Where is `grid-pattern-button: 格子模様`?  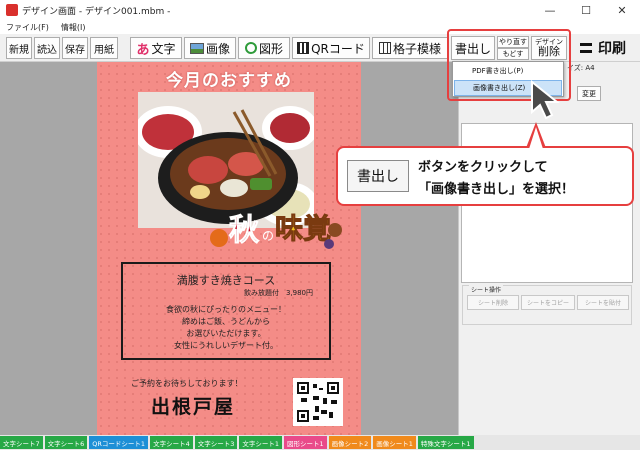
grid-pattern-button: 格子模様 is located at coordinates (410, 48).